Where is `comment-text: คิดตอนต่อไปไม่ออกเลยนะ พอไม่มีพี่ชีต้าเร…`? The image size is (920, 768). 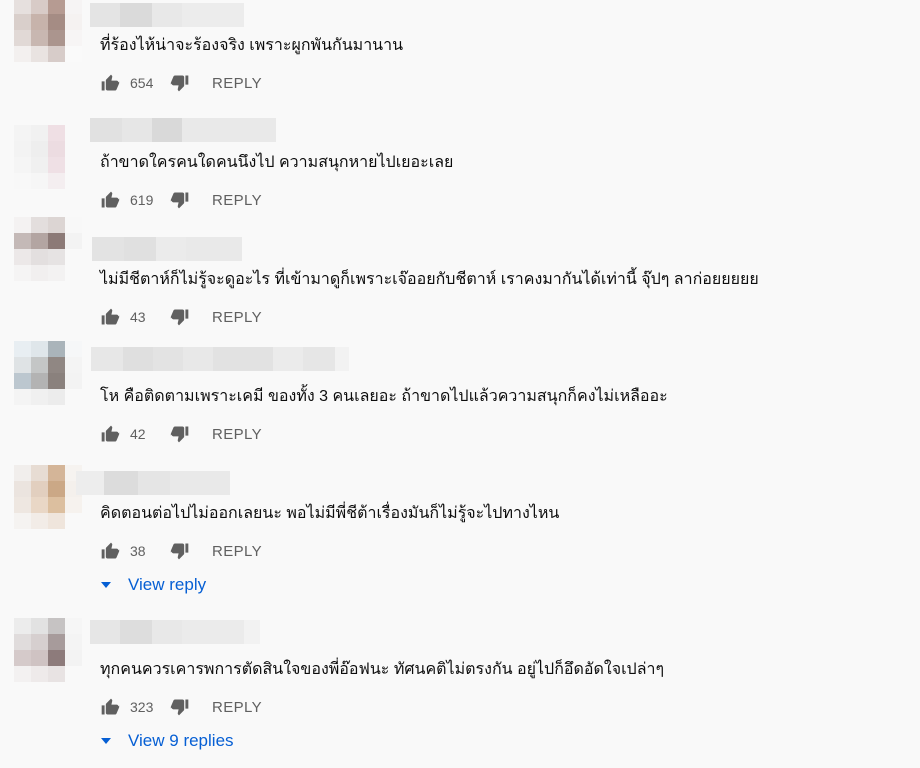 comment-text: คิดตอนต่อไปไม่ออกเลยนะ พอไม่มีพี่ชีต้าเร… is located at coordinates (330, 513).